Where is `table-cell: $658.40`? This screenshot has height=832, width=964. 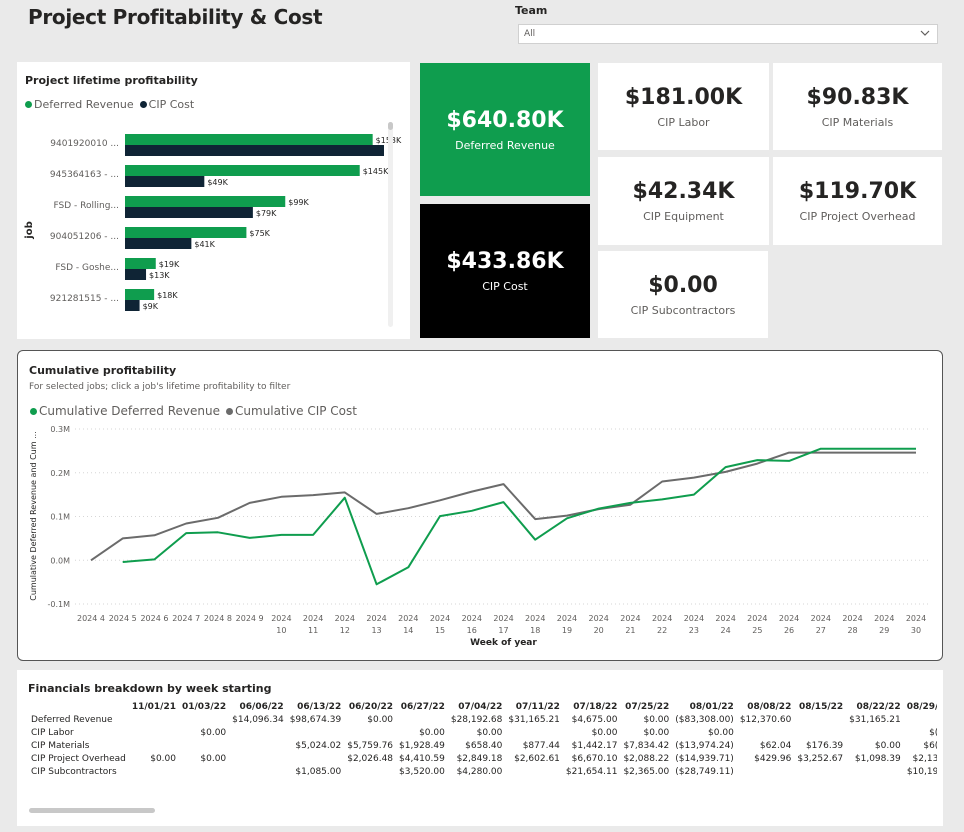
table-cell: $658.40 is located at coordinates (484, 745).